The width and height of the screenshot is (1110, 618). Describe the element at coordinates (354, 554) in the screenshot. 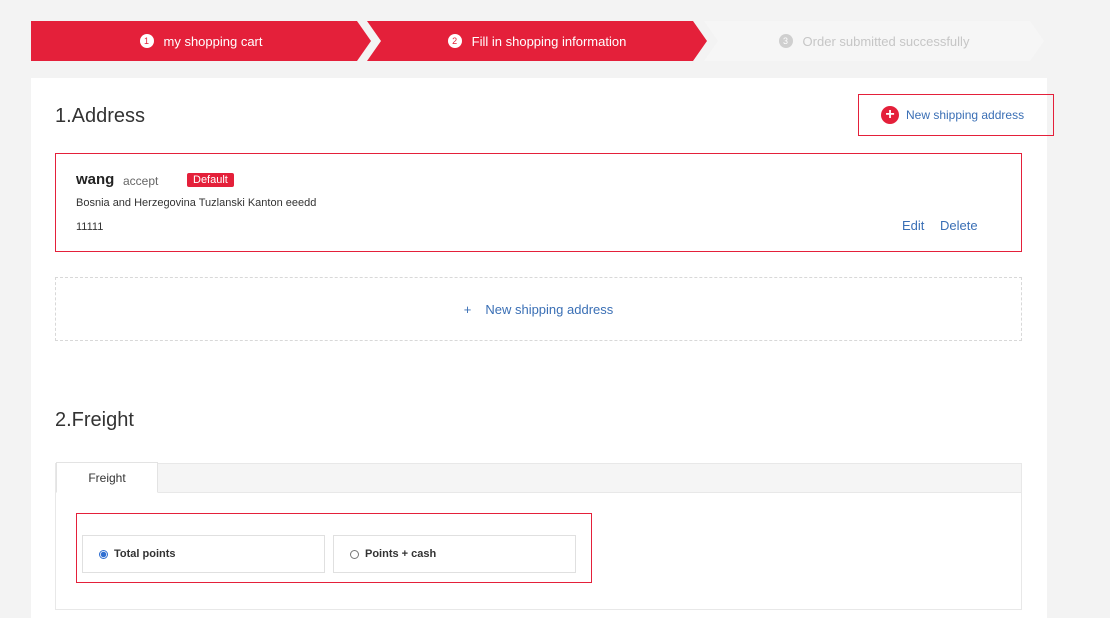

I see `radio-unselected-icon` at that location.